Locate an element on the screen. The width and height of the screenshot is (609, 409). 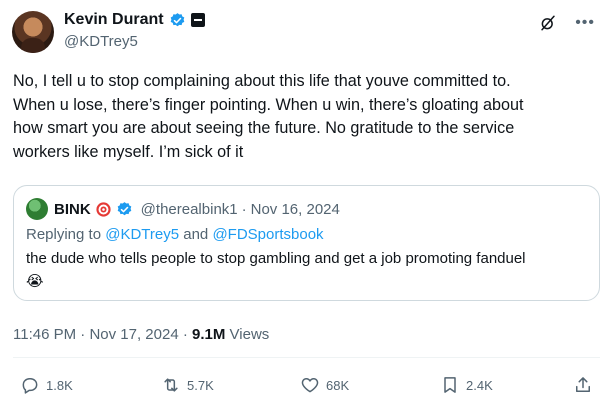
grok-icon is located at coordinates (548, 23).